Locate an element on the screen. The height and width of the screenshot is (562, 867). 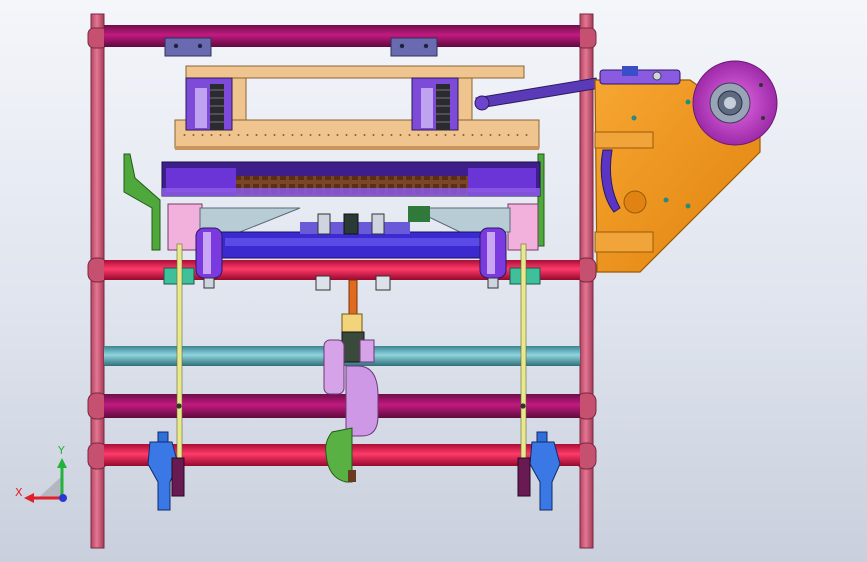
triad-z-axis is located at coordinates (63, 498).